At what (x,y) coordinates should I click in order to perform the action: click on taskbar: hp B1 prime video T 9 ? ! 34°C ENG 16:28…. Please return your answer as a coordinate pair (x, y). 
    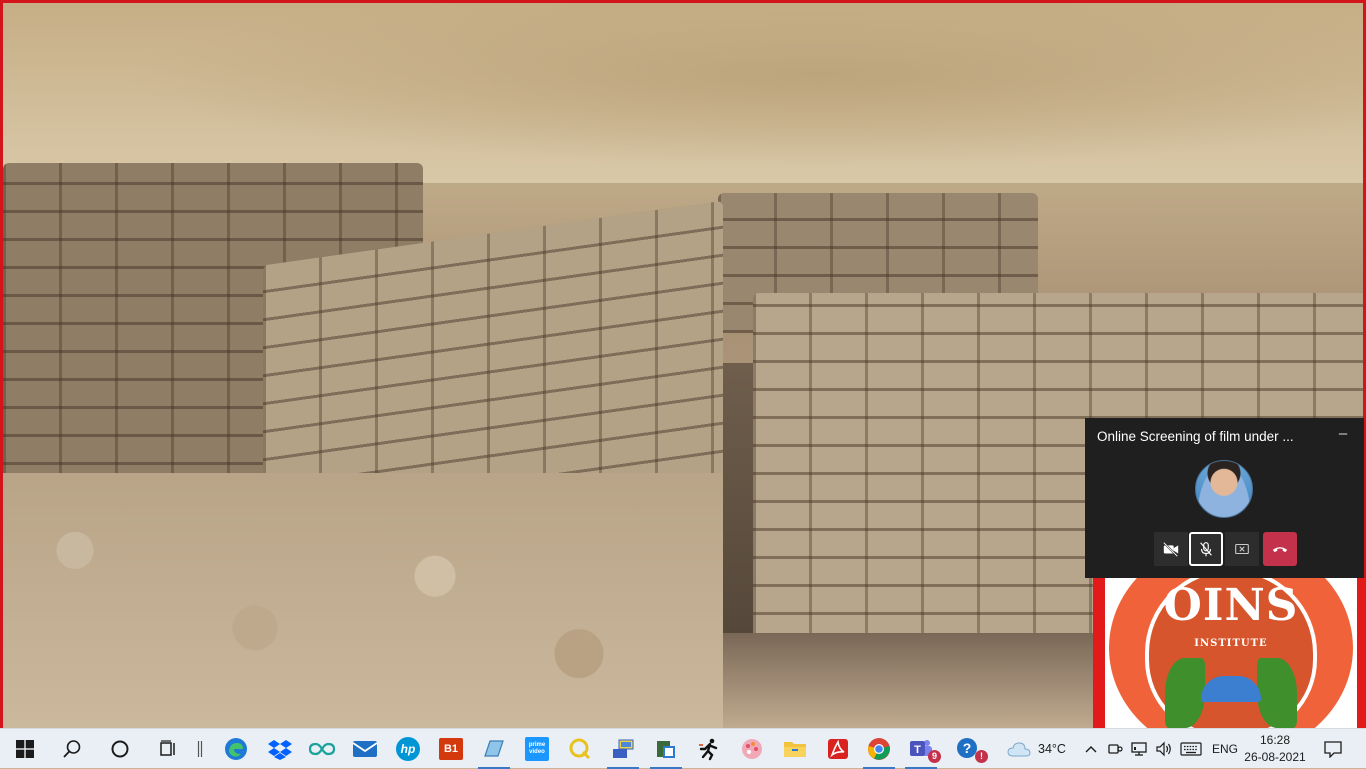
    Looking at the image, I should click on (683, 748).